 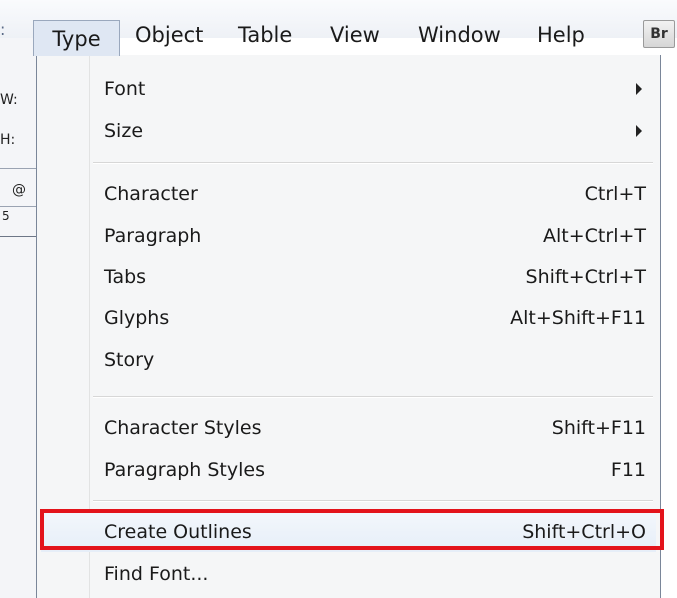 What do you see at coordinates (151, 194) in the screenshot?
I see `menu-item-label: Character` at bounding box center [151, 194].